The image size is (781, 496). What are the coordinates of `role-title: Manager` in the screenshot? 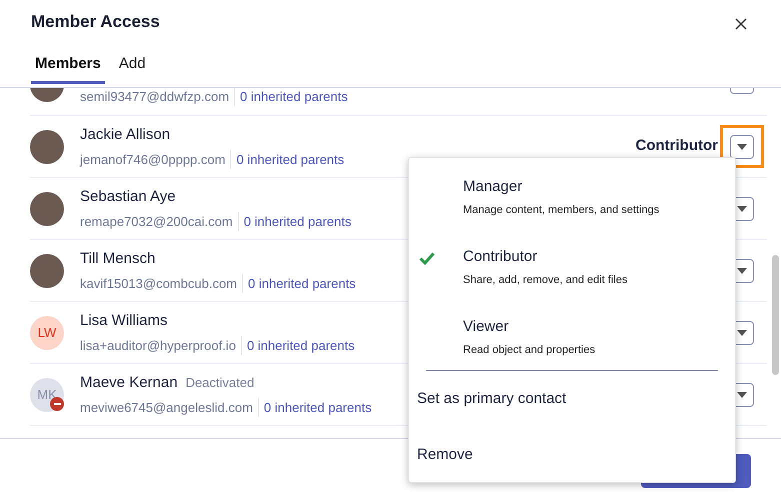 It's located at (493, 187).